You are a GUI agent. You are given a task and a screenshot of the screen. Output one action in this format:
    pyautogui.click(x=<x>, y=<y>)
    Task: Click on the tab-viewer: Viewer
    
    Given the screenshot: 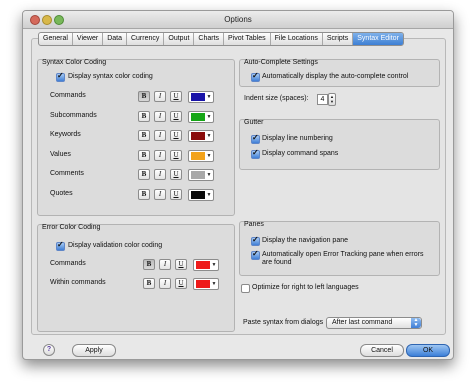 What is the action you would take?
    pyautogui.click(x=88, y=39)
    